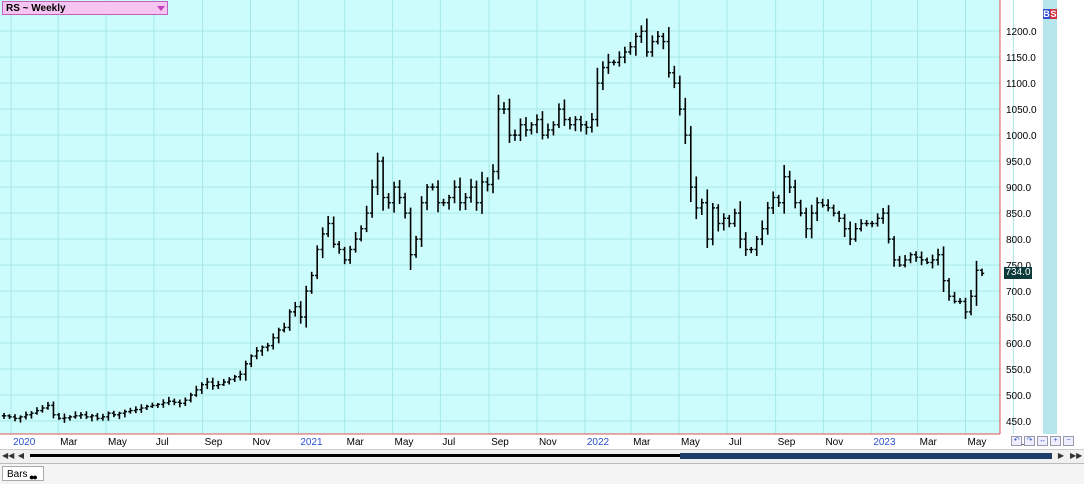 This screenshot has width=1084, height=485. I want to click on y-tick-label: 850.0, so click(1018, 214).